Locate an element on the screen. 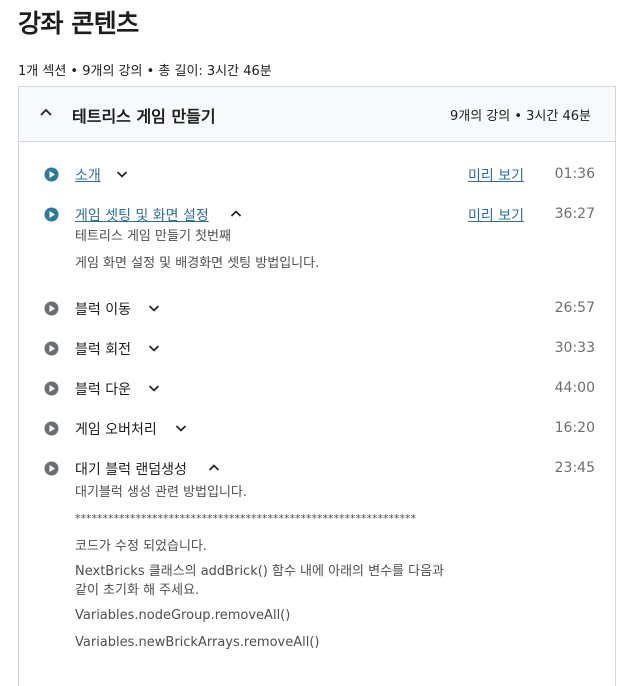  lecture-title: 블럭 이동 is located at coordinates (103, 310).